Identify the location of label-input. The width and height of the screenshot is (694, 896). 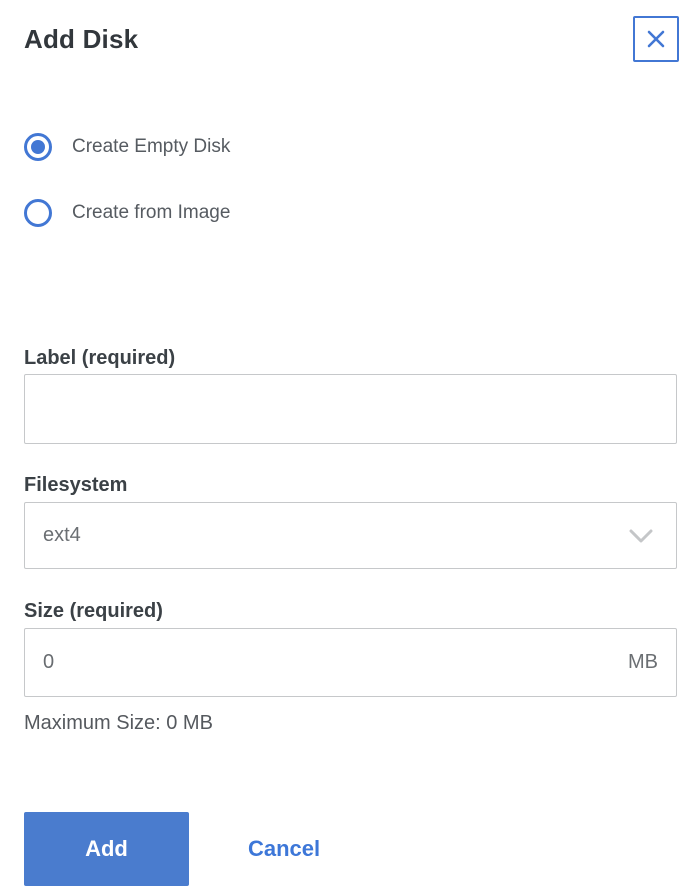
(350, 409).